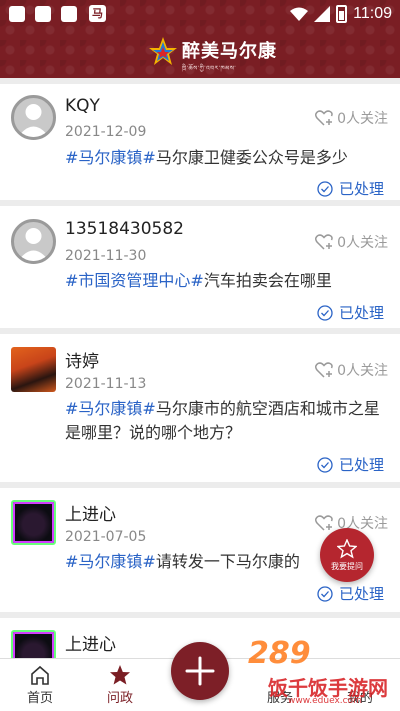  I want to click on ask-question-label: 我要提问, so click(347, 566).